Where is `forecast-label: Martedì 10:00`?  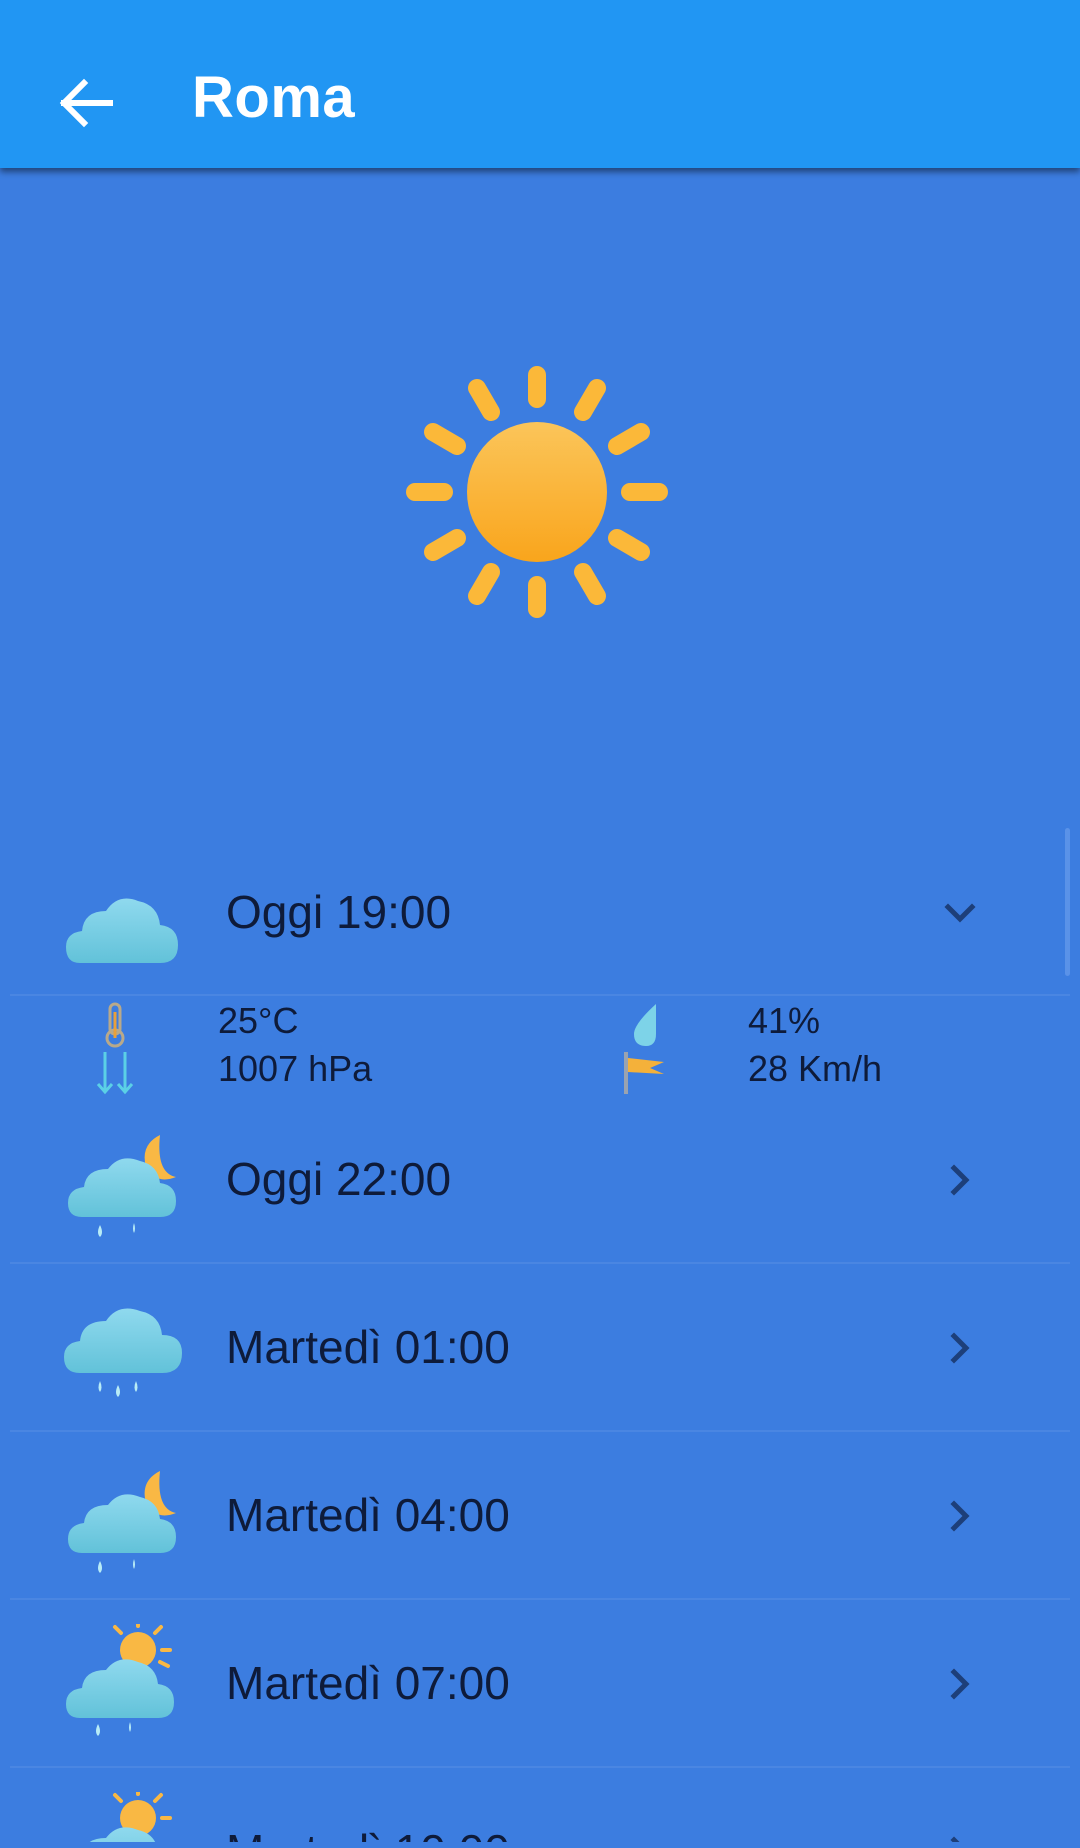
forecast-label: Martedì 10:00 is located at coordinates (368, 1833).